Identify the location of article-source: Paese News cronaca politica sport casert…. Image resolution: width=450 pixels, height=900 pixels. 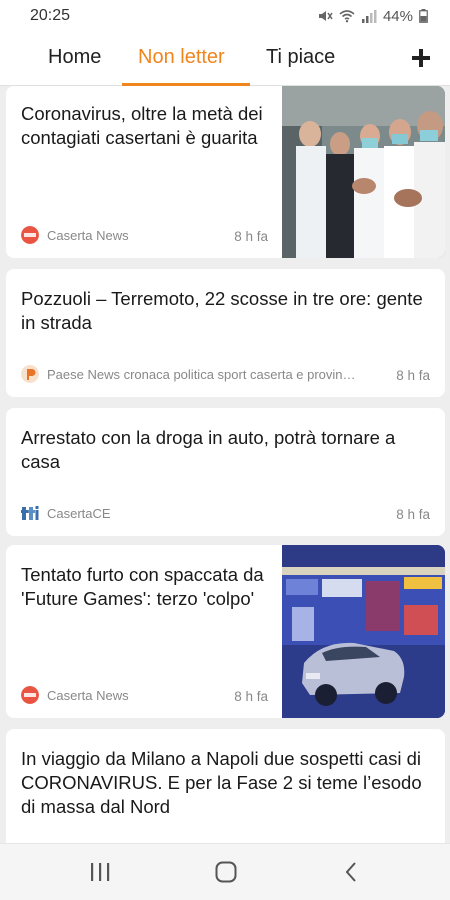
(188, 374).